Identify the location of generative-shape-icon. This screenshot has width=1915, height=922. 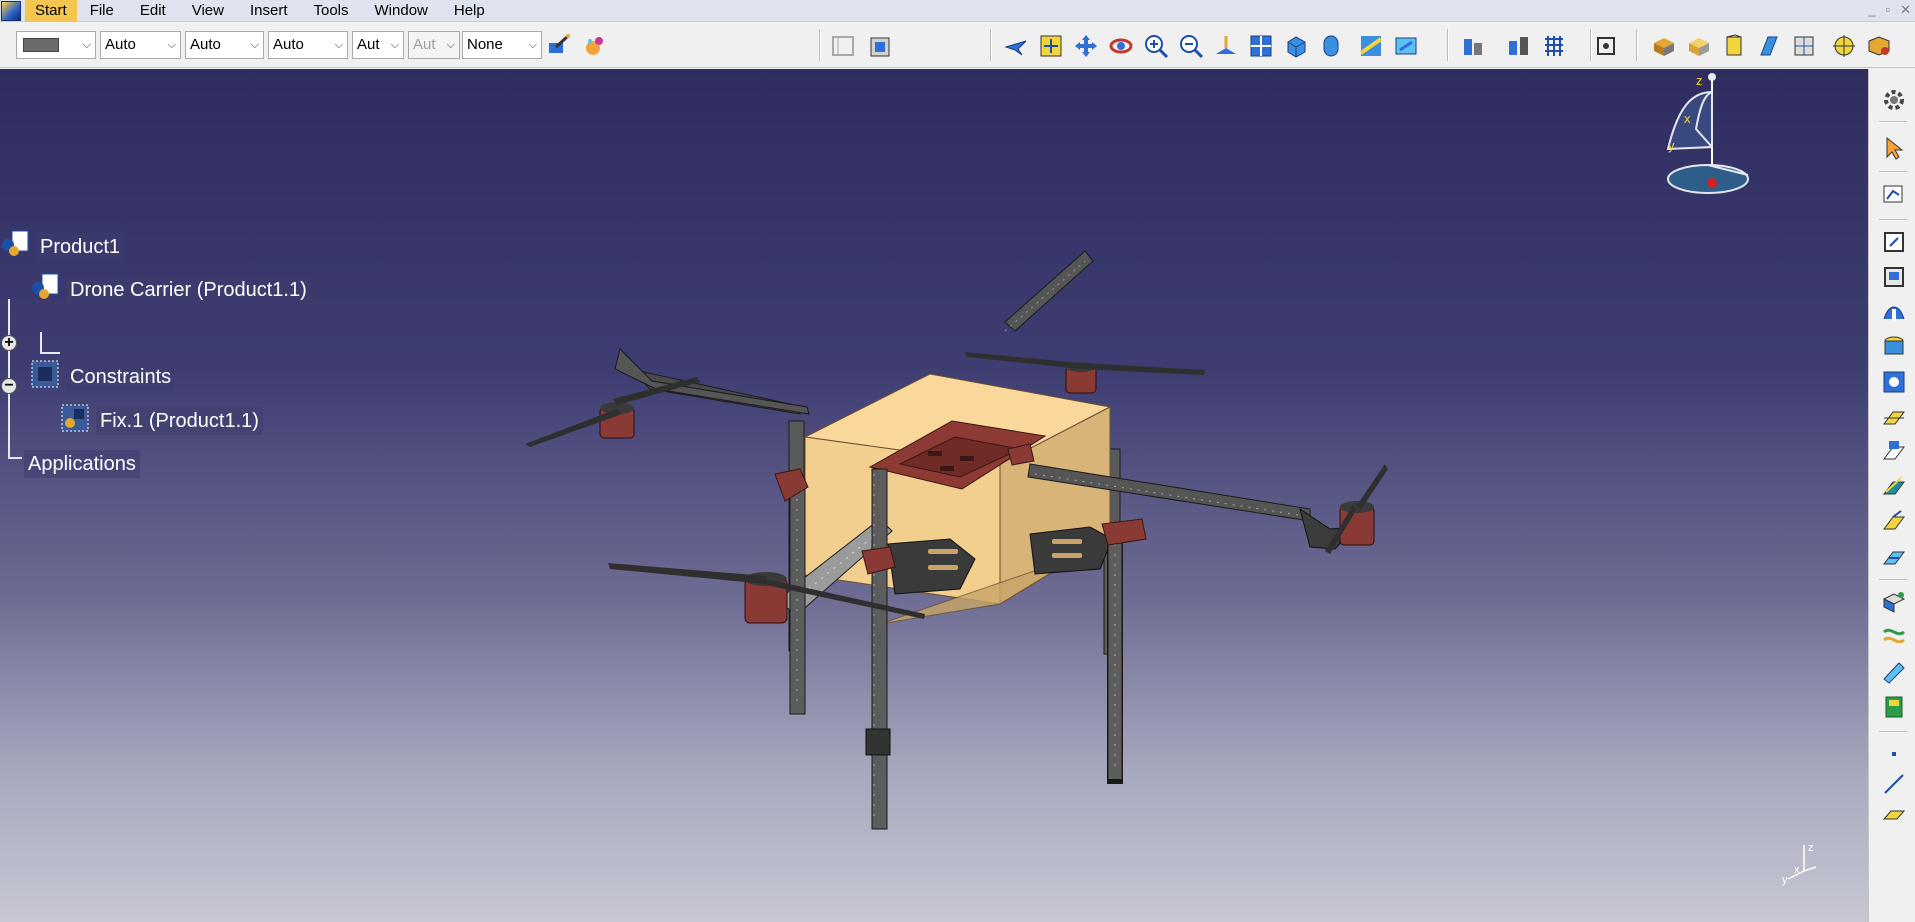
(1804, 46).